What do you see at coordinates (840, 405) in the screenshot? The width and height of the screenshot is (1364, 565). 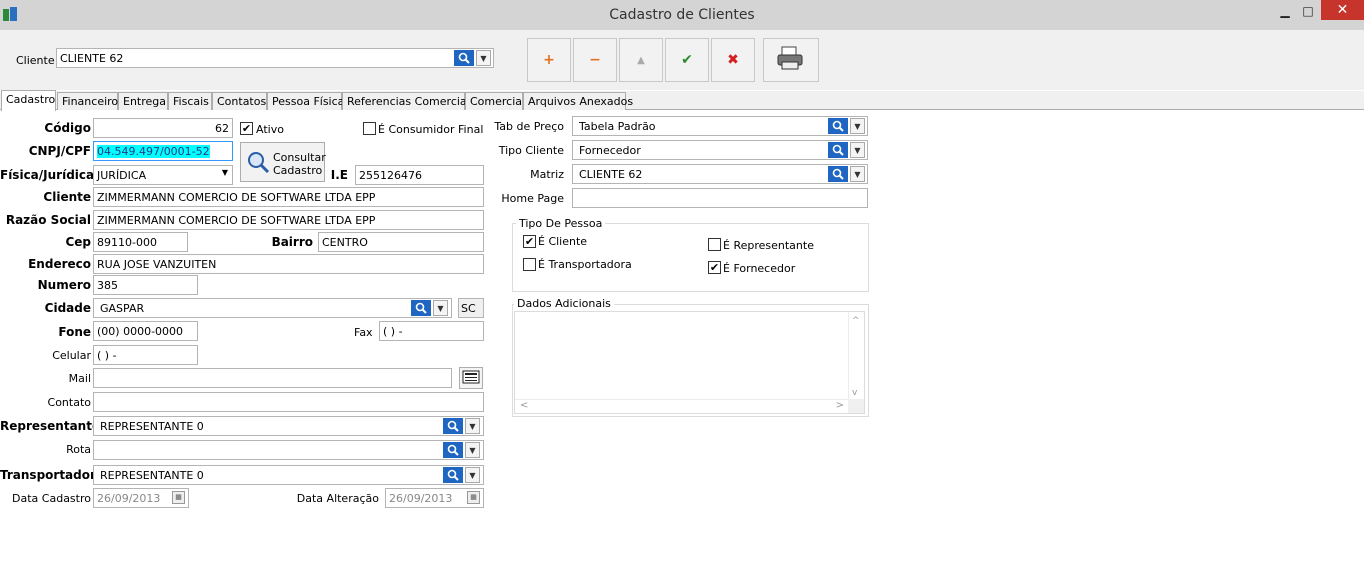 I see `scroll-right-icon: >` at bounding box center [840, 405].